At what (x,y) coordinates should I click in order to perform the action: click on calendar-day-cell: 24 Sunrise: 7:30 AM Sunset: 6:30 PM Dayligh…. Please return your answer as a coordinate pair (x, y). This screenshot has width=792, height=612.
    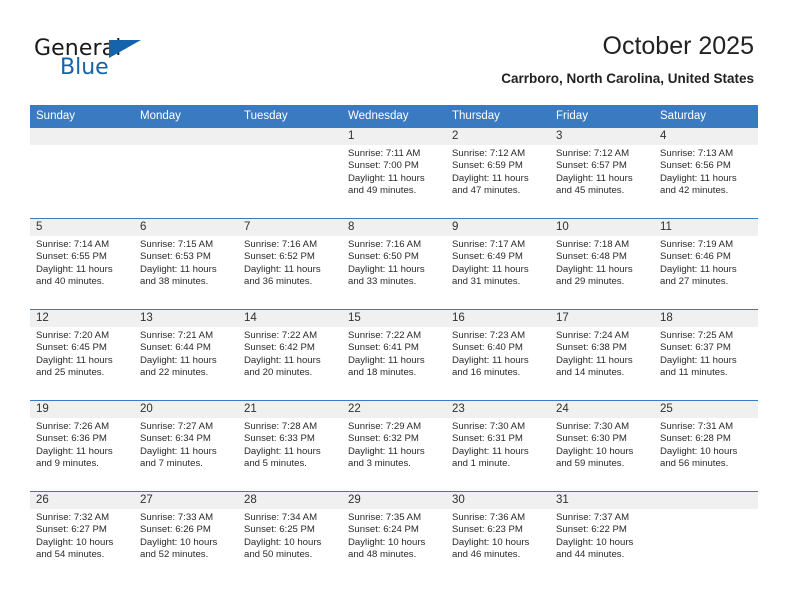
    Looking at the image, I should click on (602, 446).